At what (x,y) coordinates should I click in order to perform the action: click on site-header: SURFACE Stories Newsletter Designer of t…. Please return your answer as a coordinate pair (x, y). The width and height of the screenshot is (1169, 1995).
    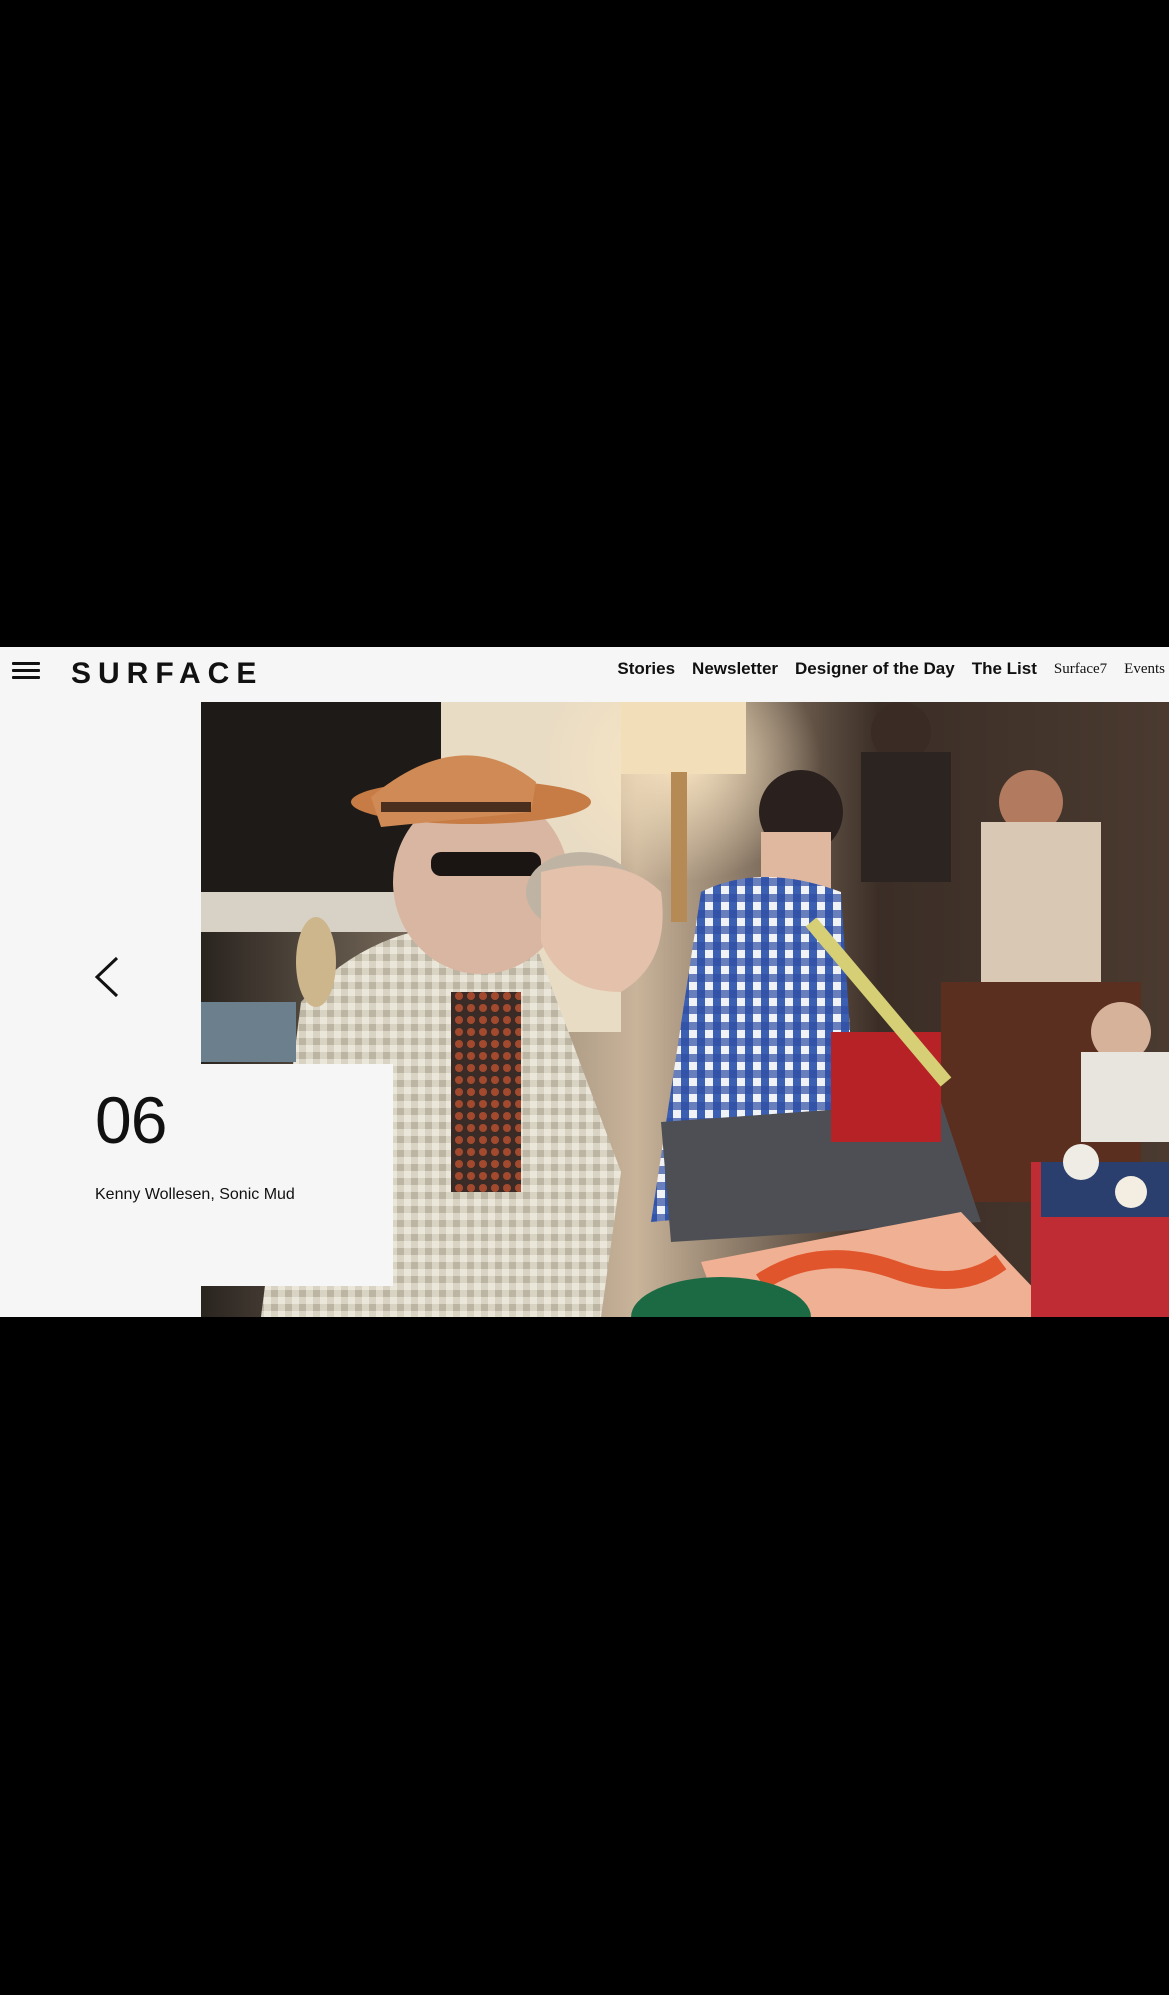
    Looking at the image, I should click on (584, 674).